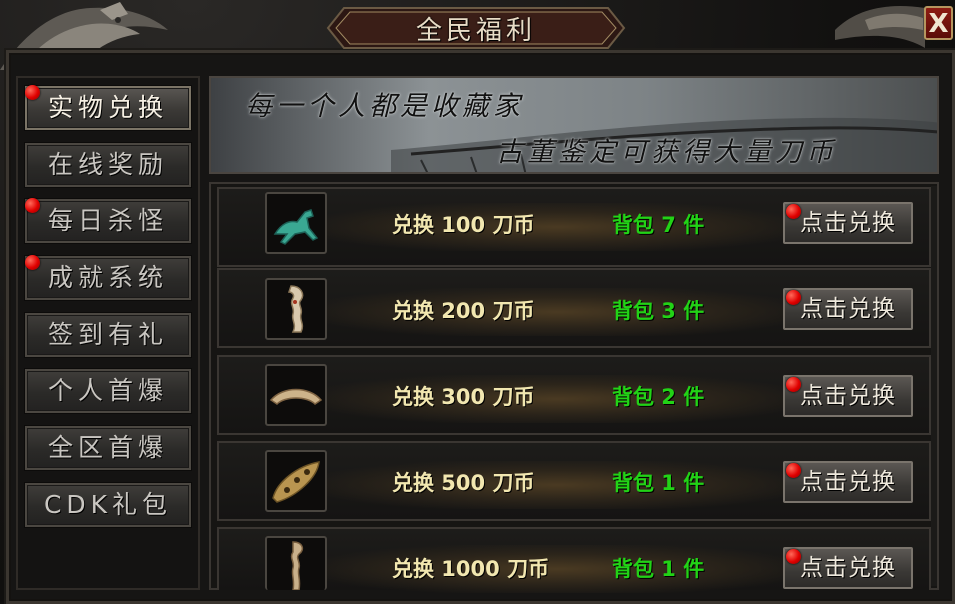  I want to click on jade-bead-icon, so click(296, 482).